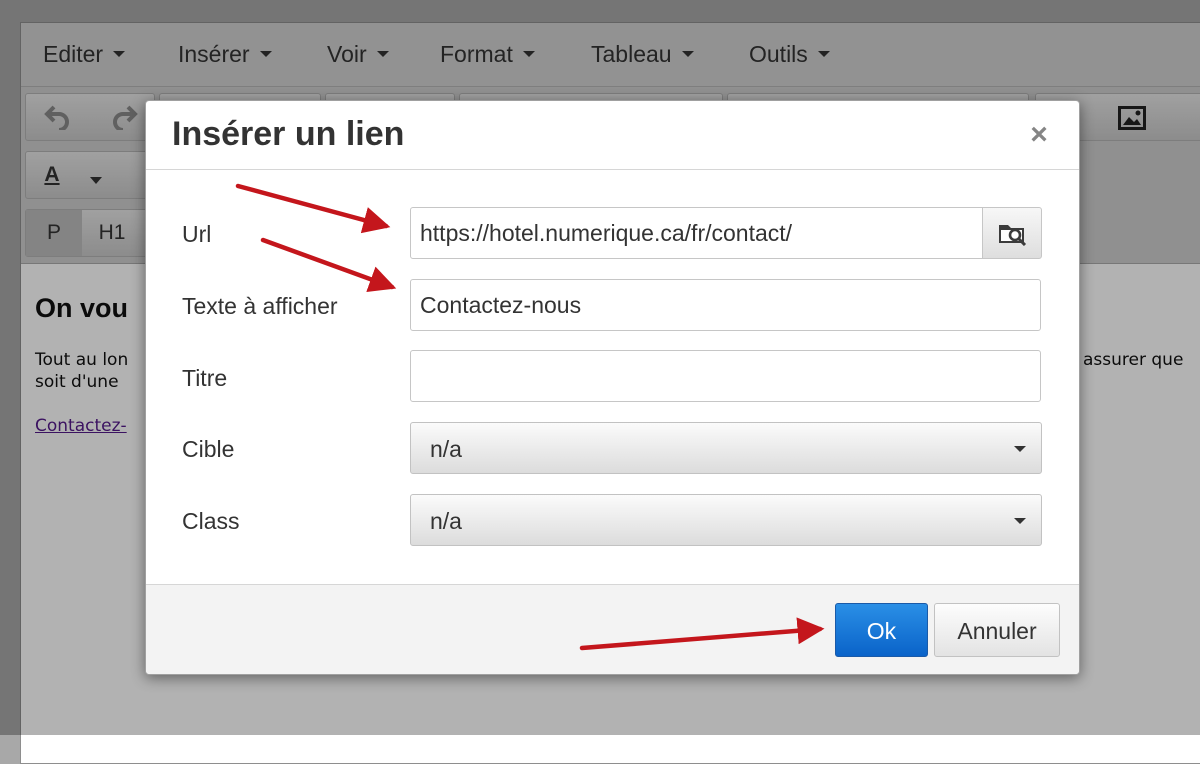 The height and width of the screenshot is (764, 1200). I want to click on class-select-value: n/a, so click(446, 521).